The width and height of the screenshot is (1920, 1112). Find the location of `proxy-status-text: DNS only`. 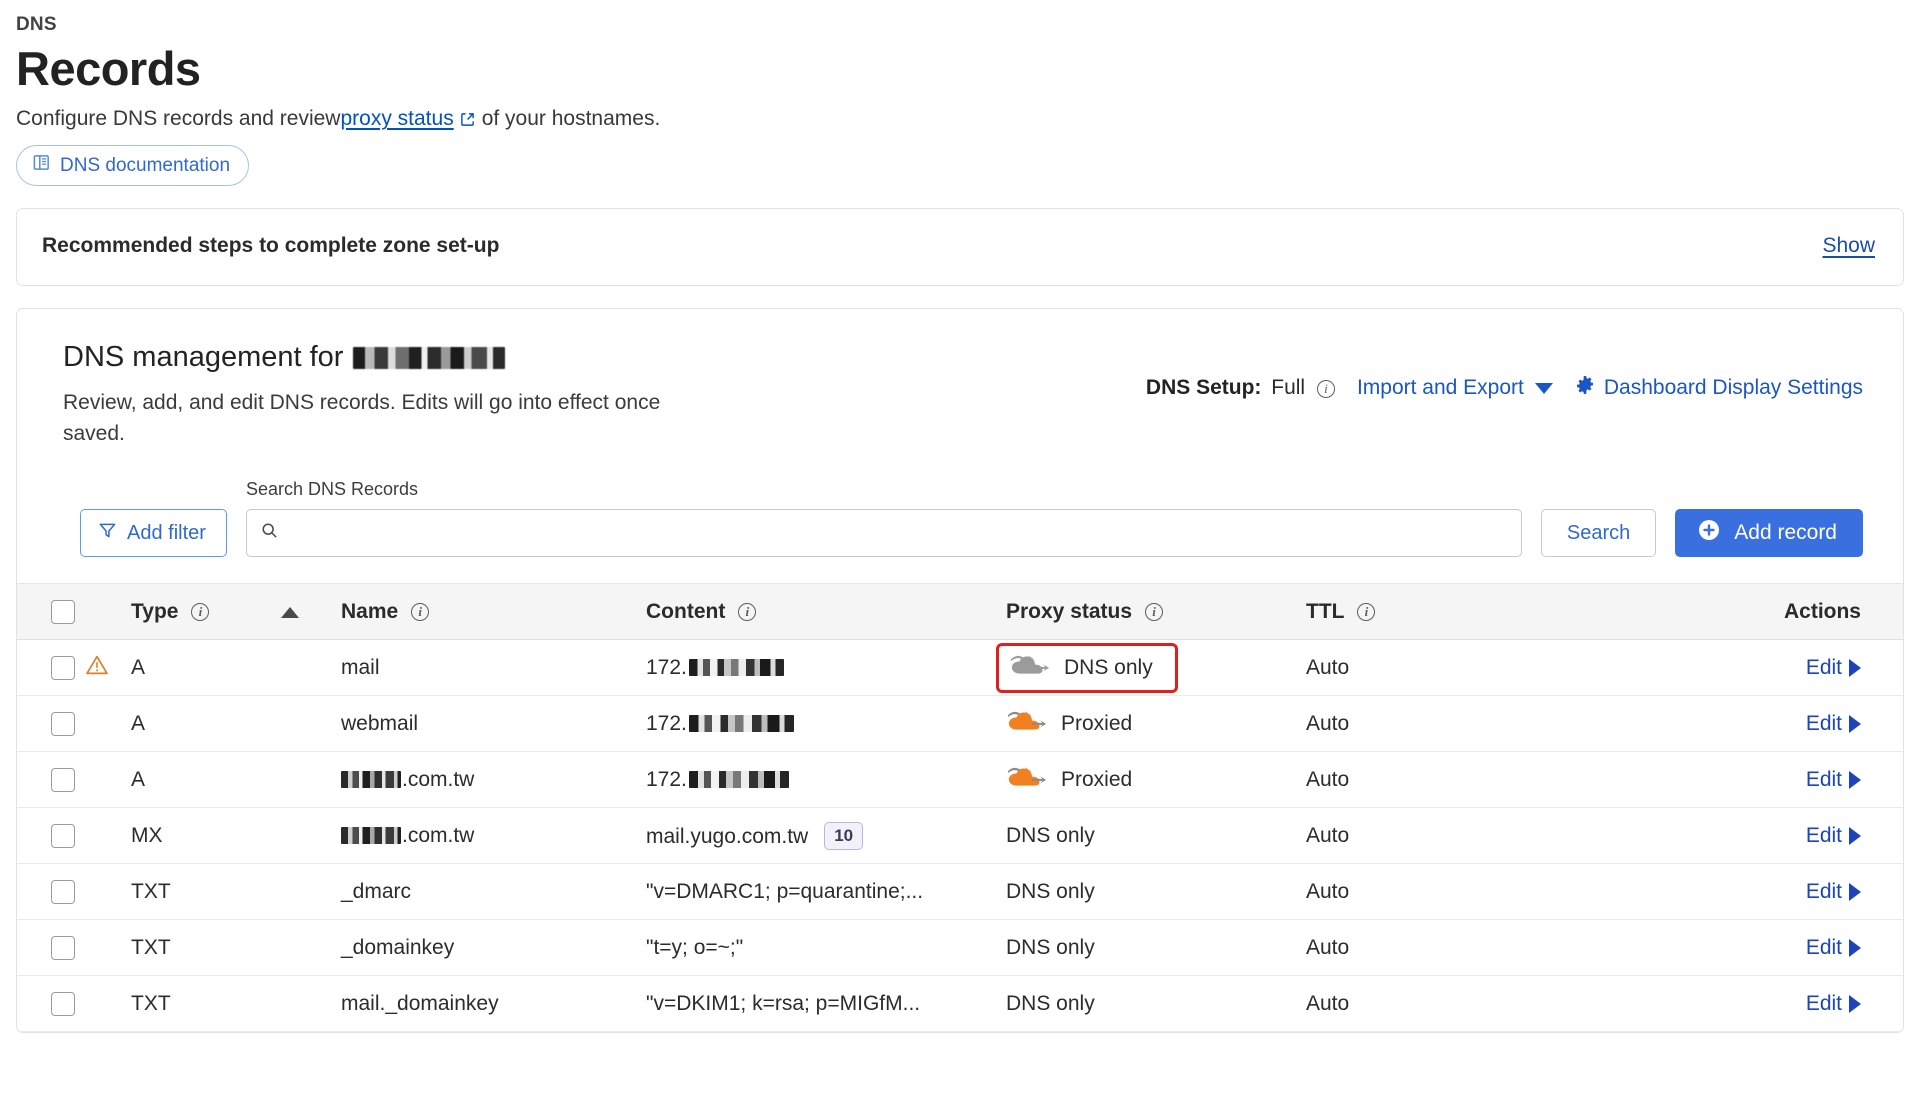

proxy-status-text: DNS only is located at coordinates (1050, 891).